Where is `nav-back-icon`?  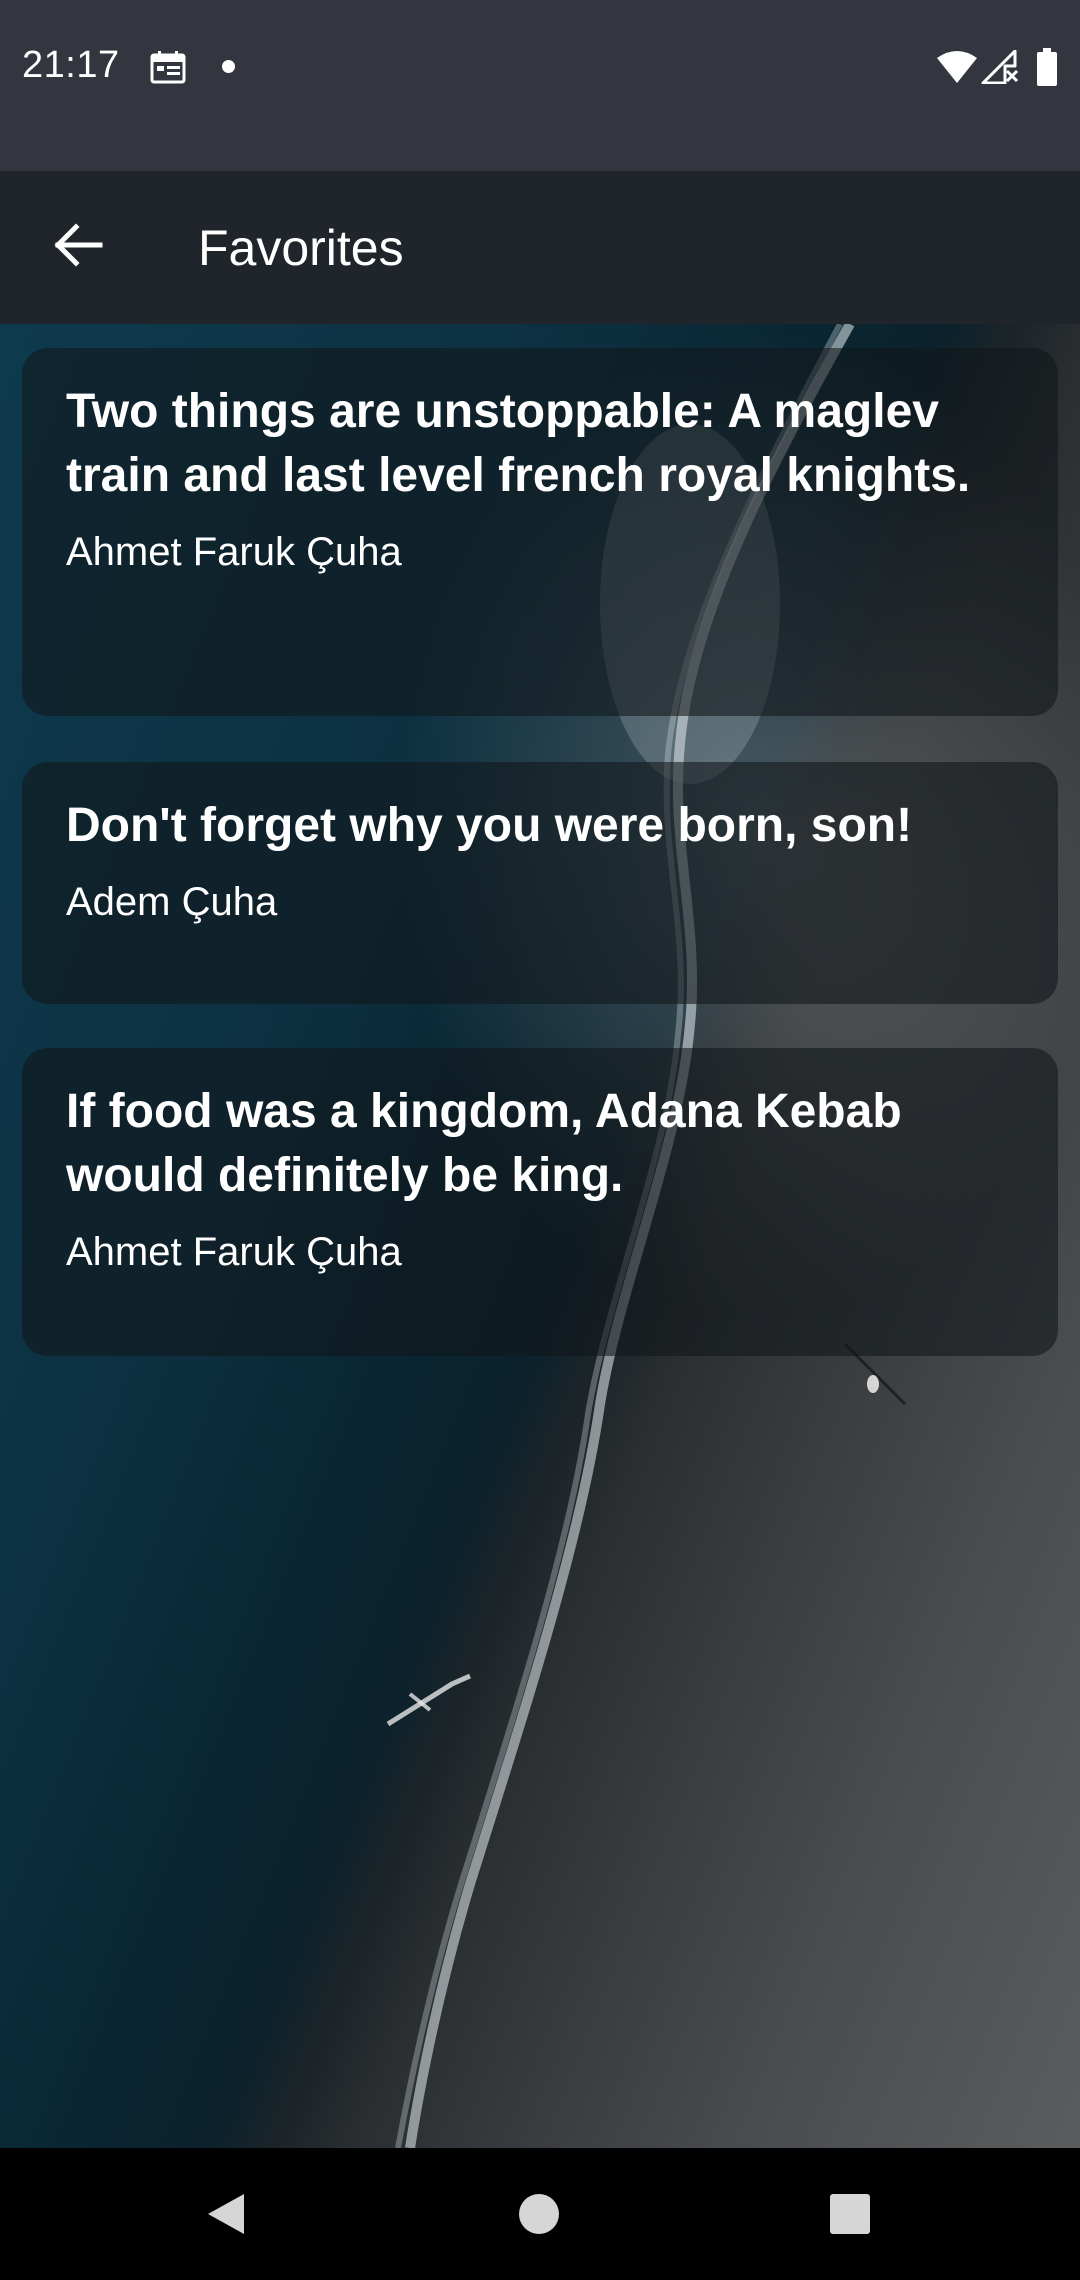
nav-back-icon is located at coordinates (226, 2214).